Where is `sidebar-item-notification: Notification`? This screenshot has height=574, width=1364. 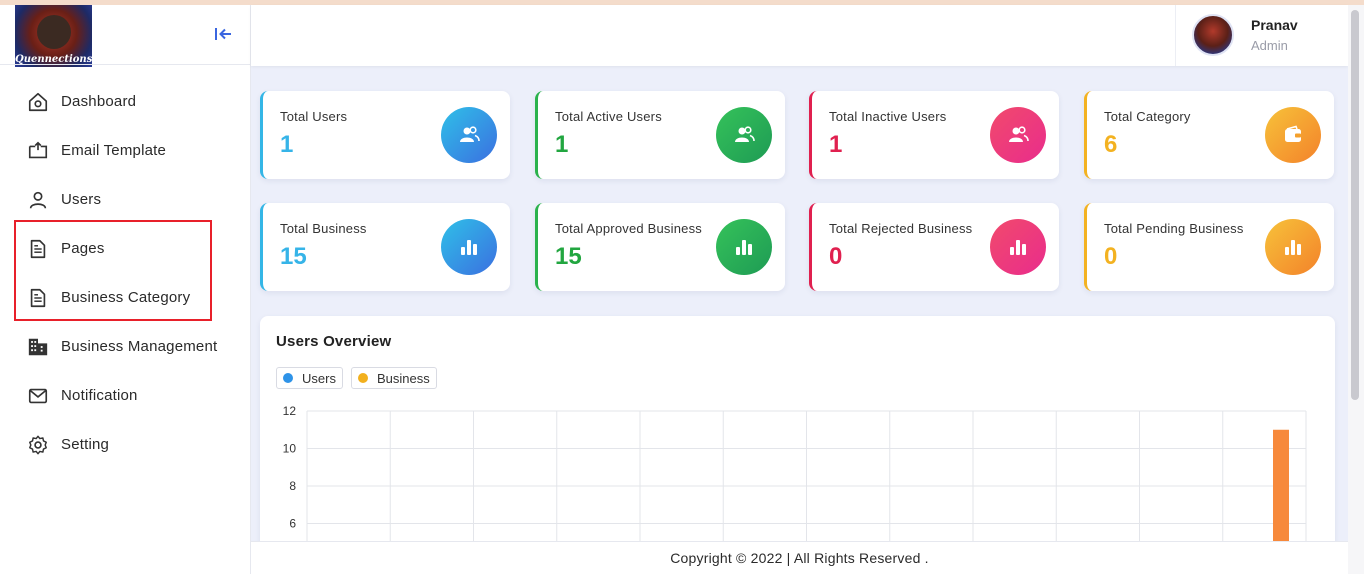 sidebar-item-notification: Notification is located at coordinates (125, 395).